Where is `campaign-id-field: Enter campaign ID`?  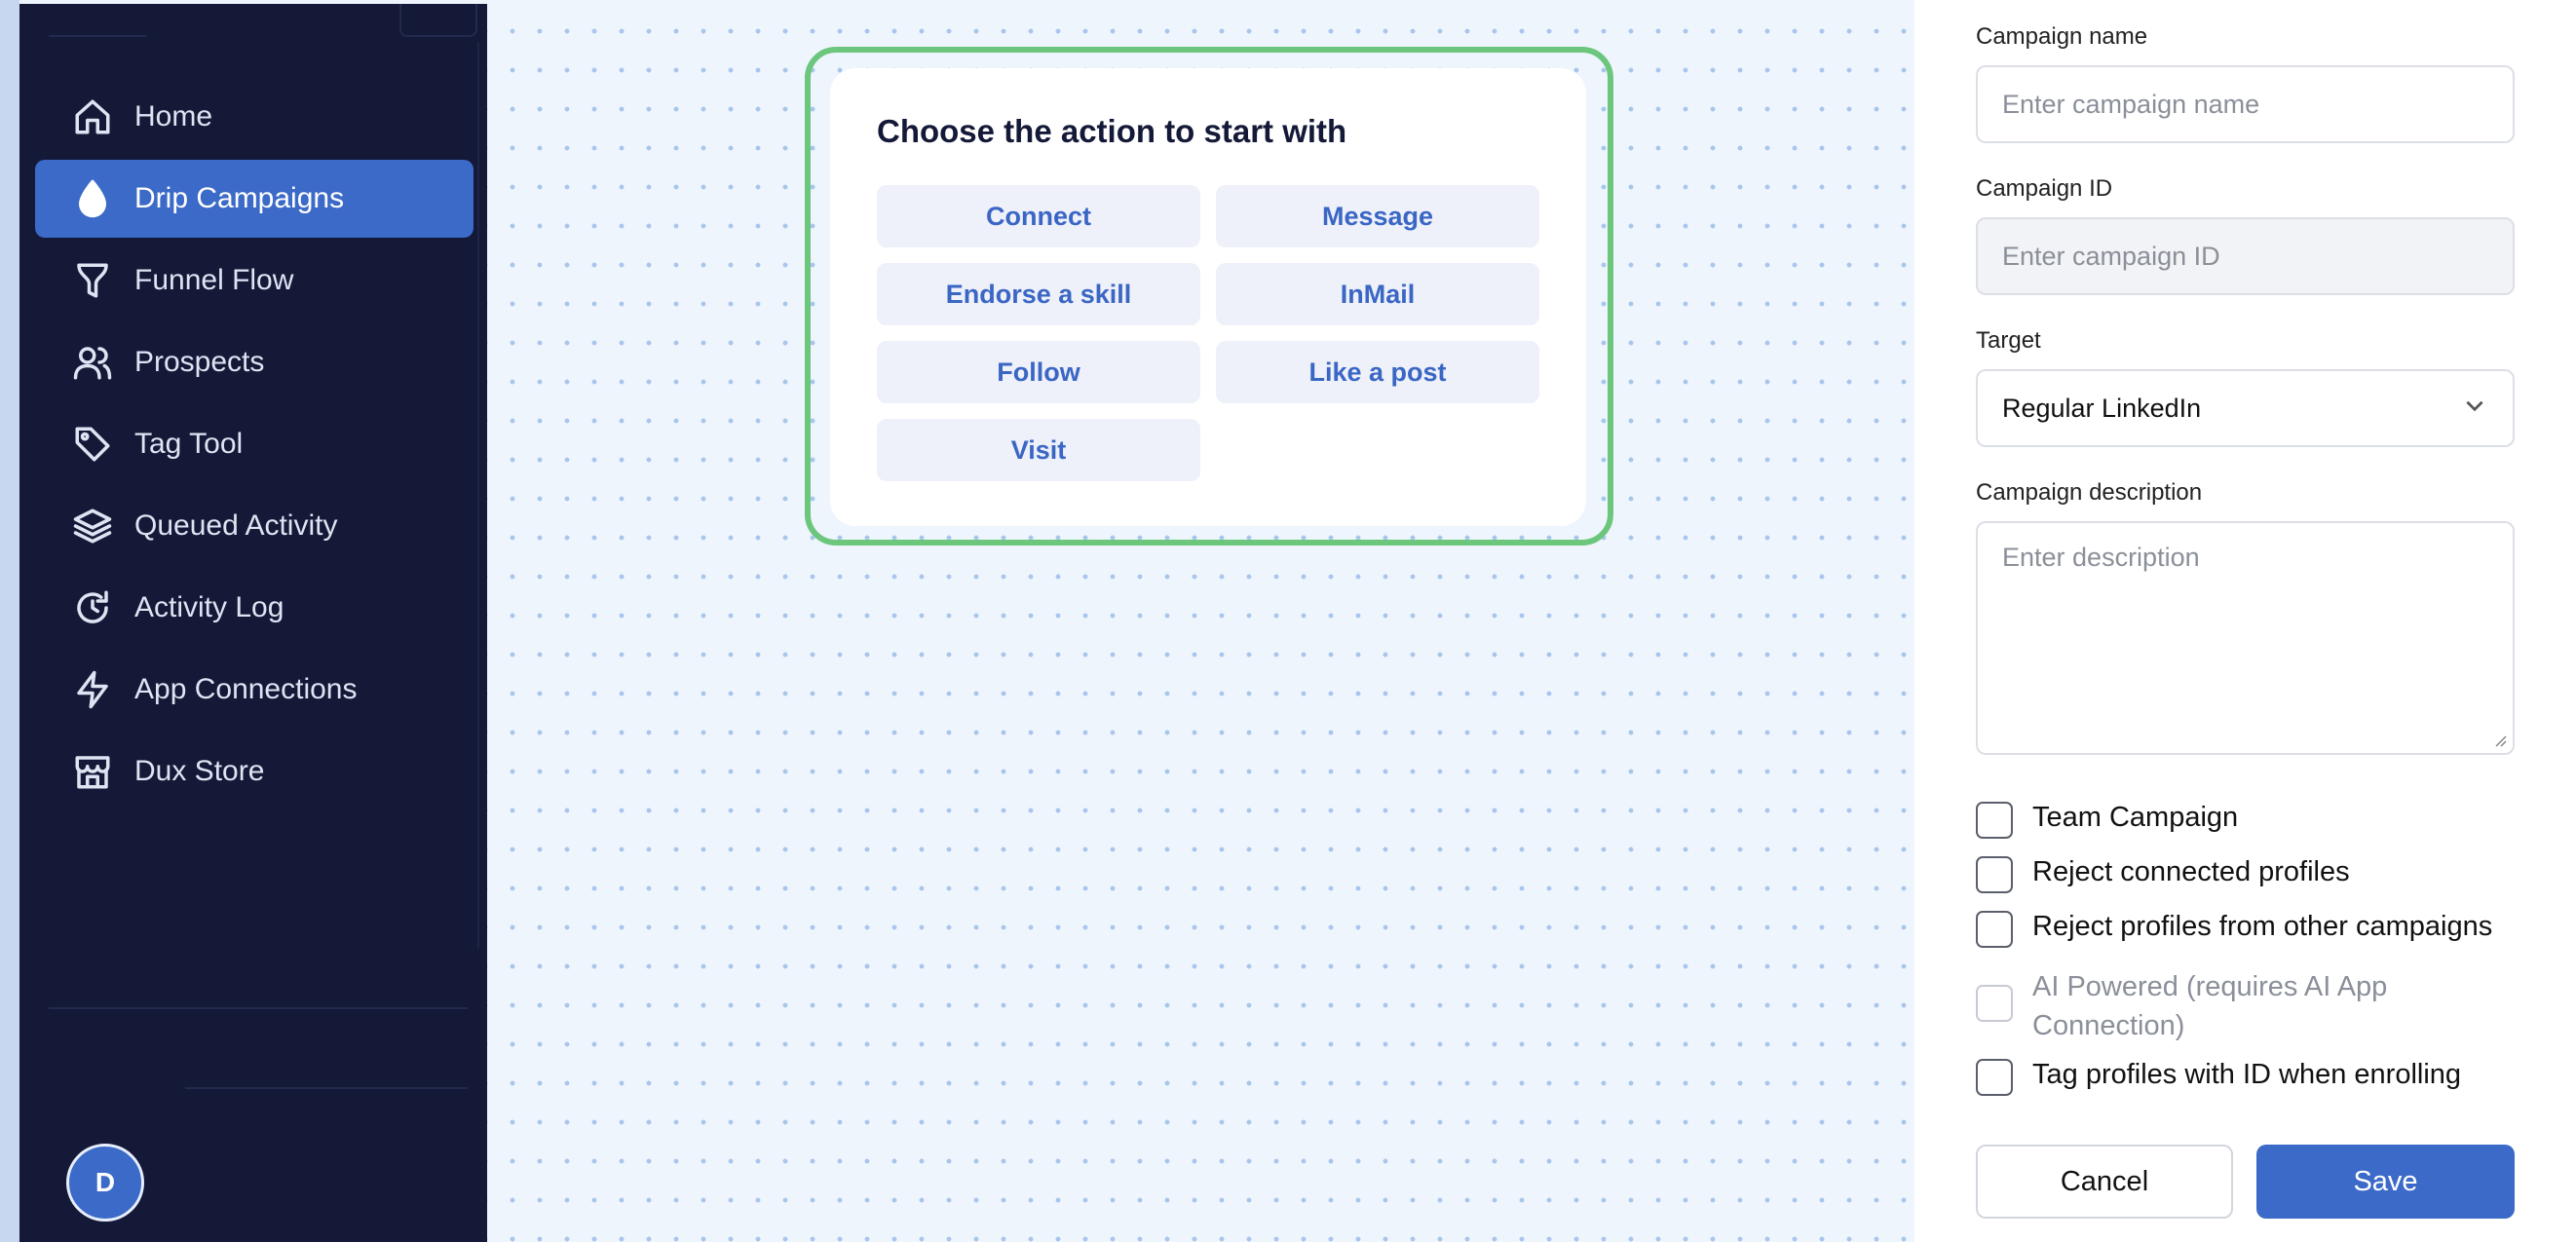
campaign-id-field: Enter campaign ID is located at coordinates (2245, 256).